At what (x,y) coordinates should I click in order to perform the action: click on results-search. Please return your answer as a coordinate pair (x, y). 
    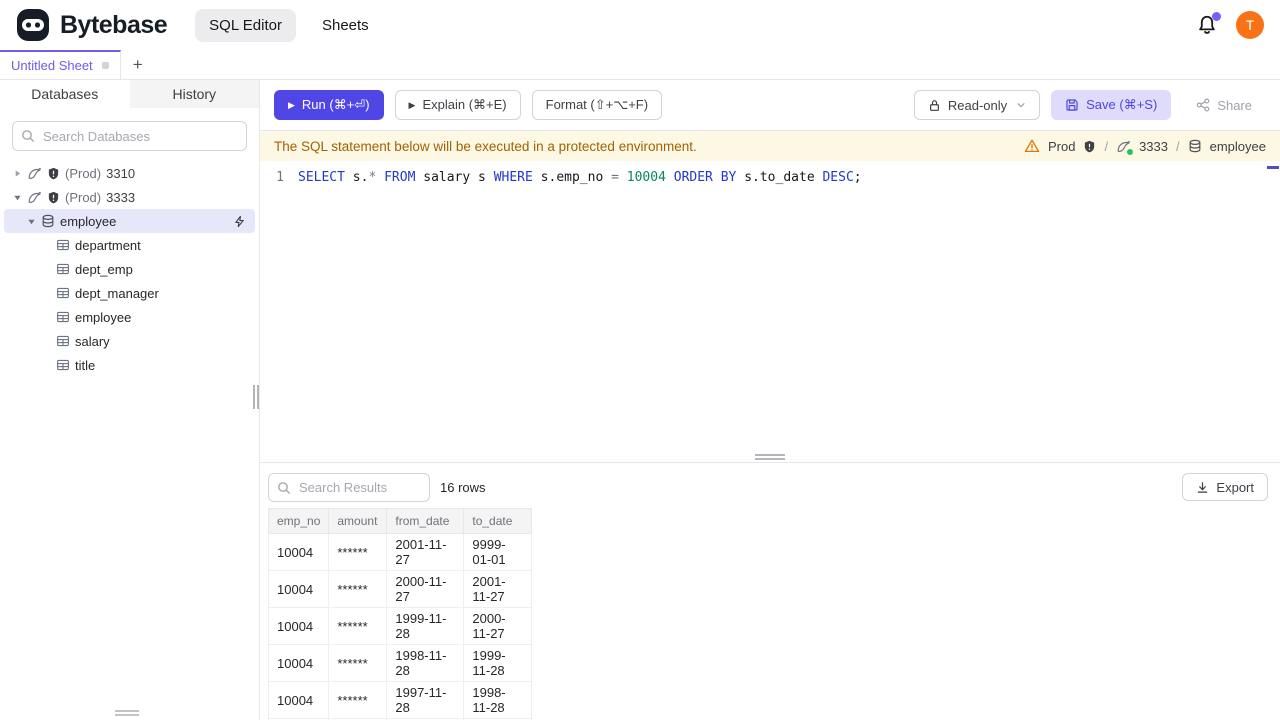
    Looking at the image, I should click on (349, 487).